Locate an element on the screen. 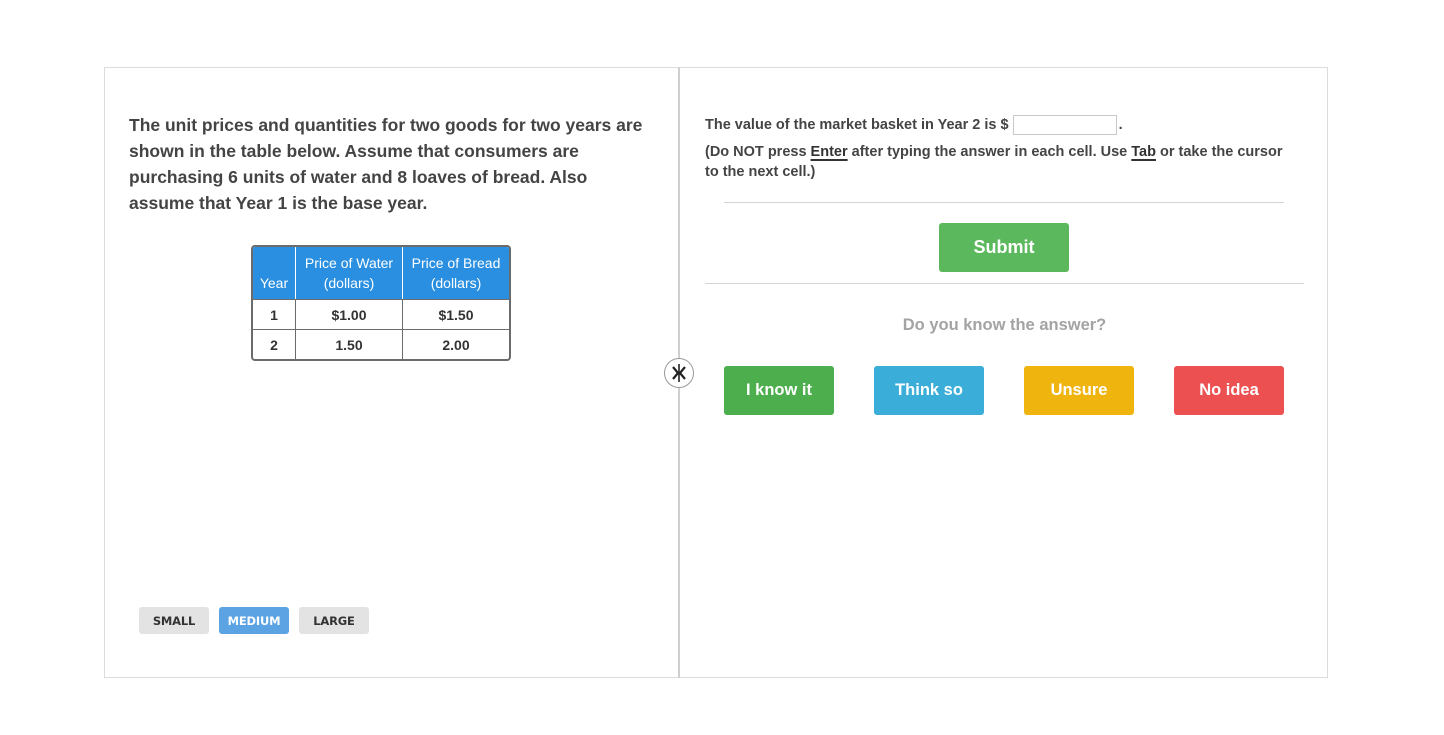 Image resolution: width=1444 pixels, height=735 pixels. pane-resize-handle is located at coordinates (679, 373).